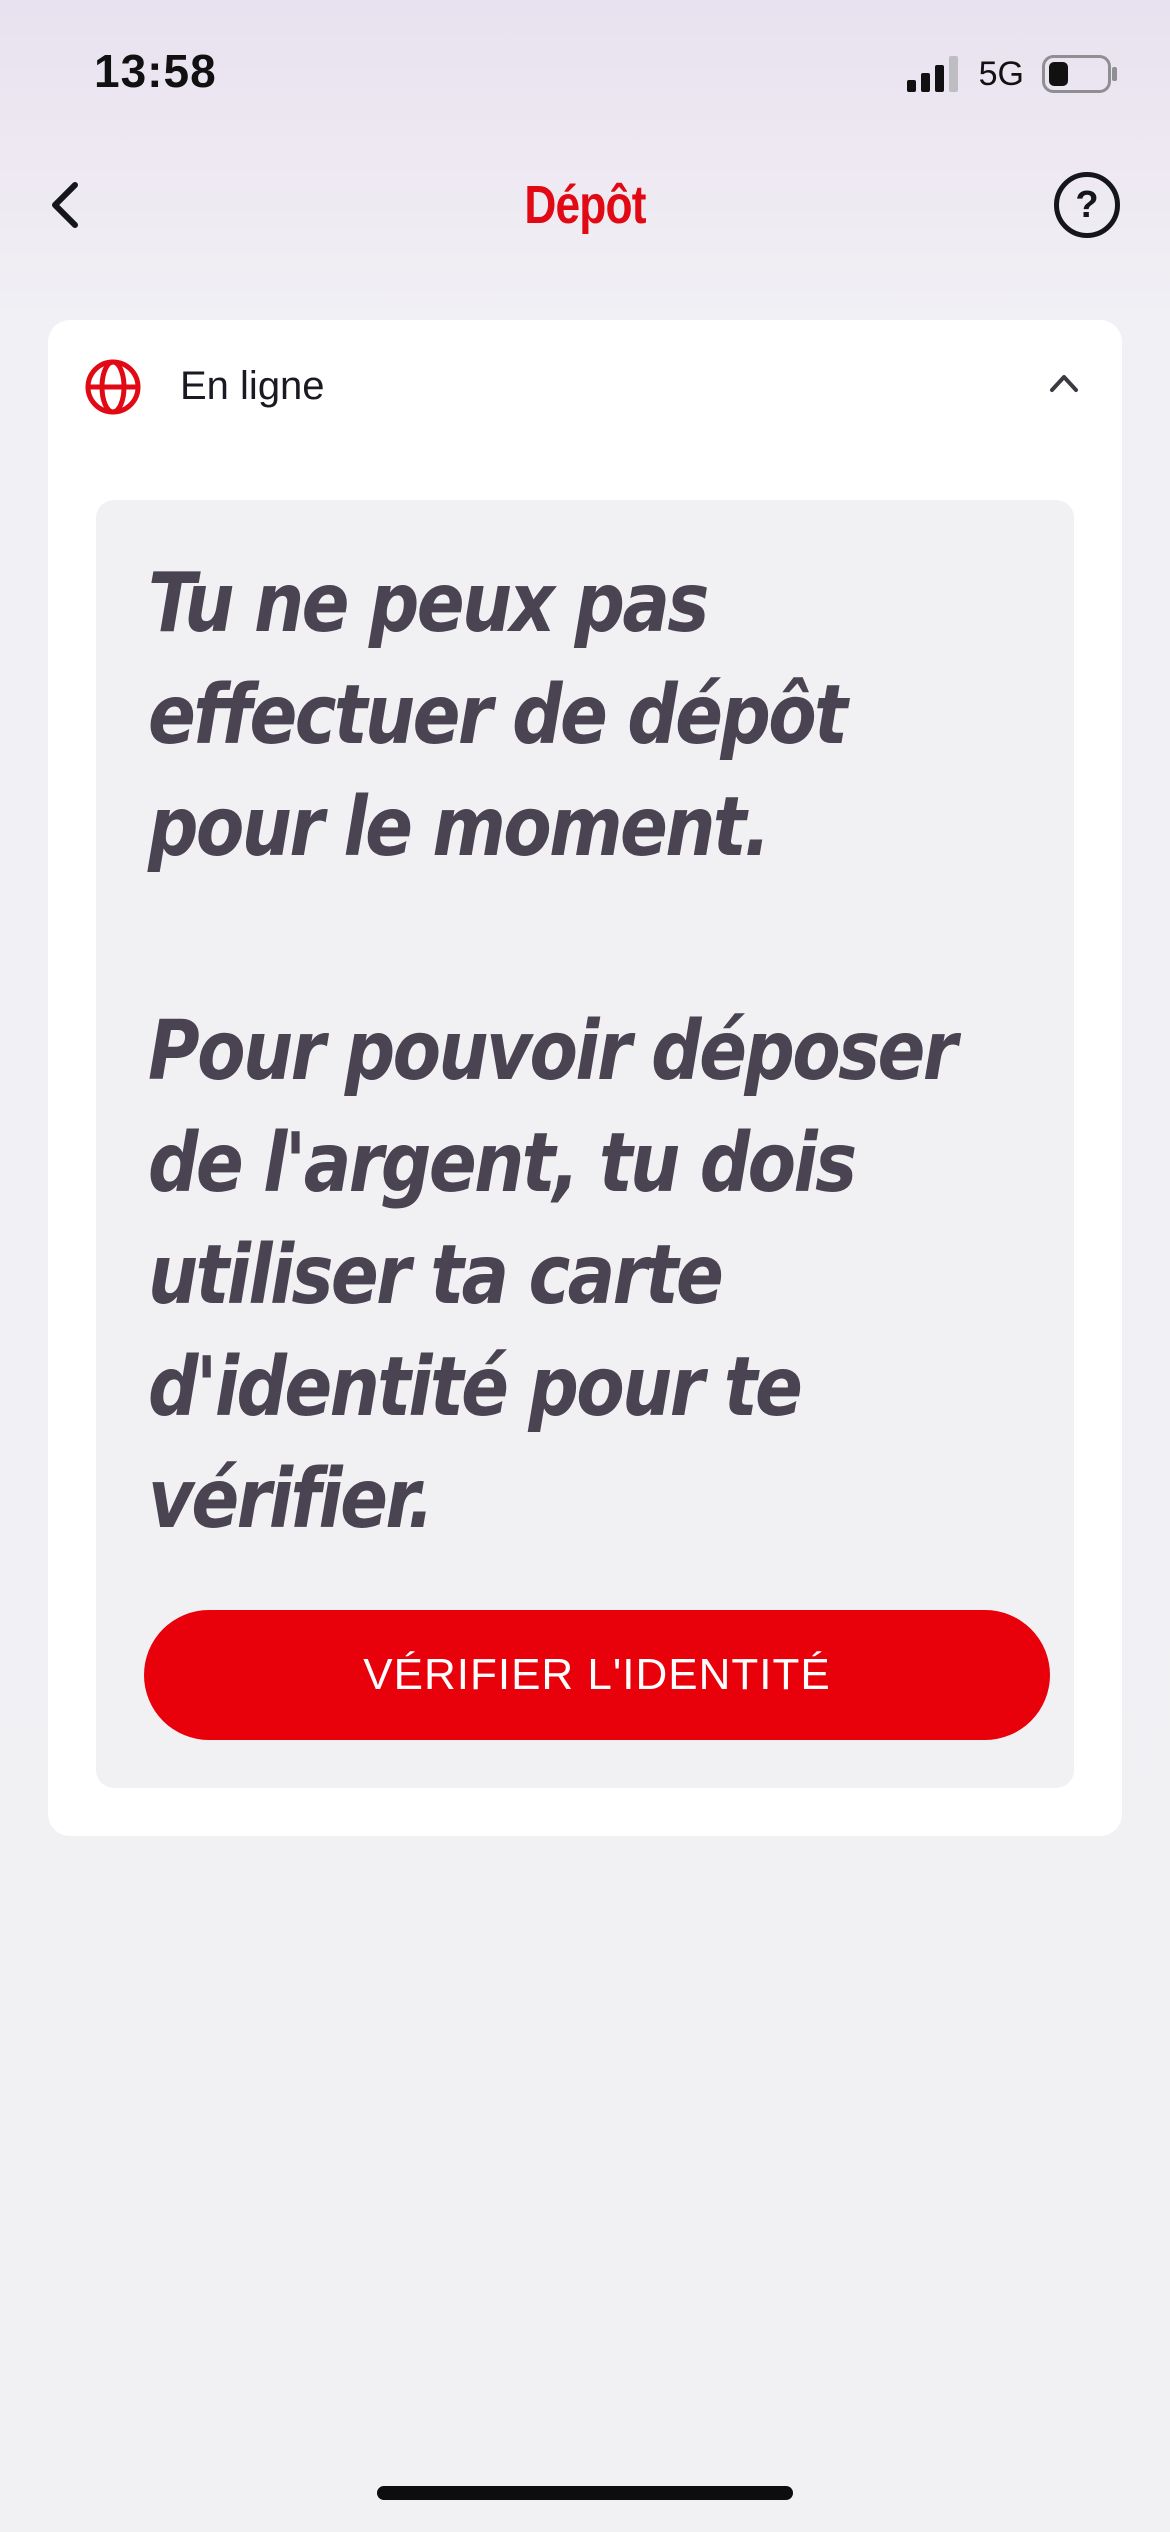 Image resolution: width=1170 pixels, height=2532 pixels. I want to click on status-time: 13:58, so click(155, 71).